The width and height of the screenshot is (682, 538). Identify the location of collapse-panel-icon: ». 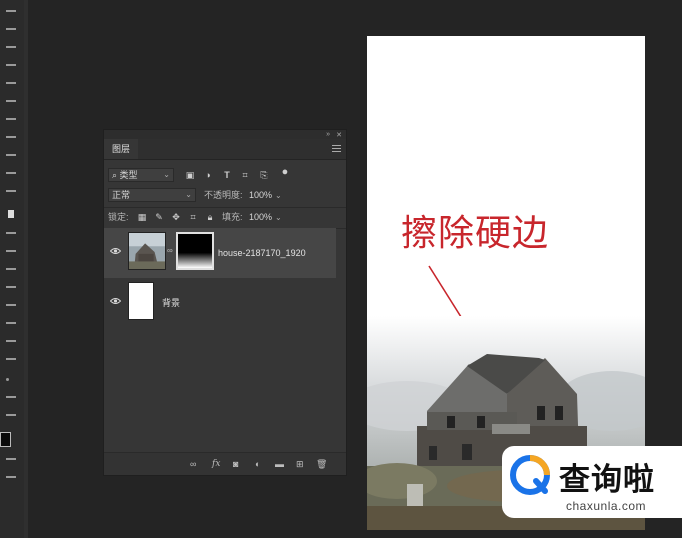
(328, 134).